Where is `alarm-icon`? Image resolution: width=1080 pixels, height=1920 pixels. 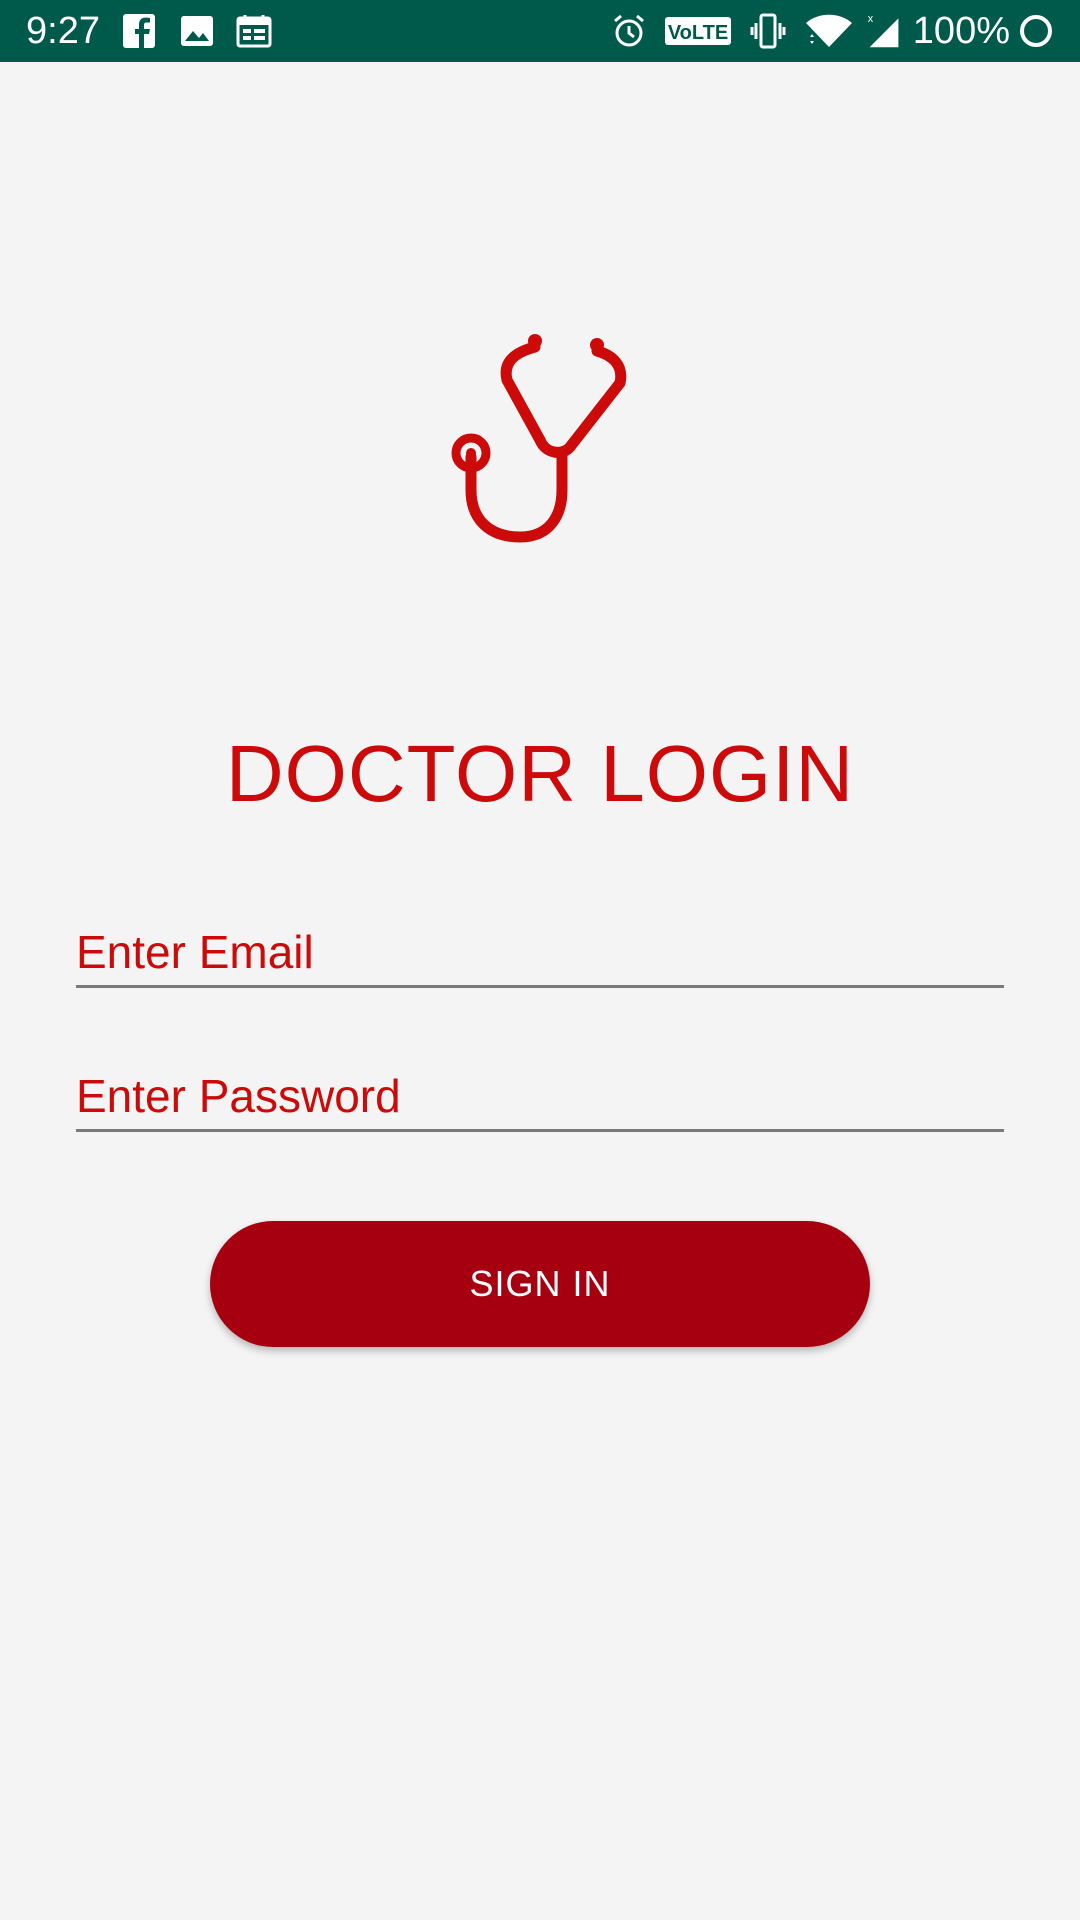
alarm-icon is located at coordinates (629, 30).